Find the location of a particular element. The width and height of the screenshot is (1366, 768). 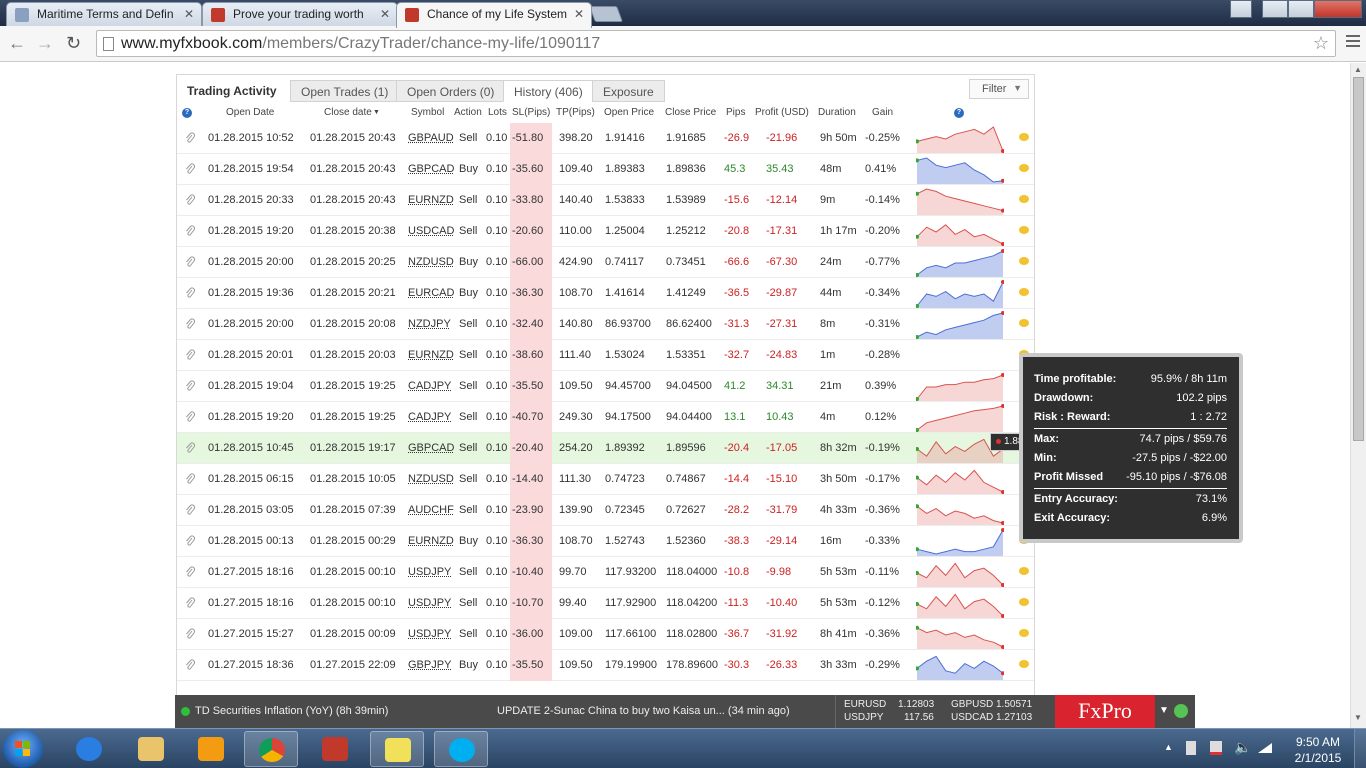

col-symbol: Symbol is located at coordinates (427, 112).